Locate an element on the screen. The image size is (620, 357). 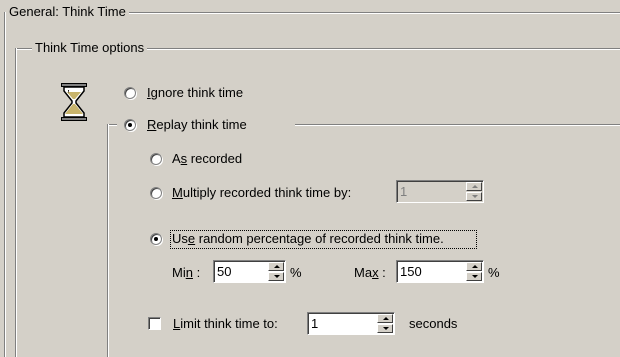
min-down-button is located at coordinates (276, 276).